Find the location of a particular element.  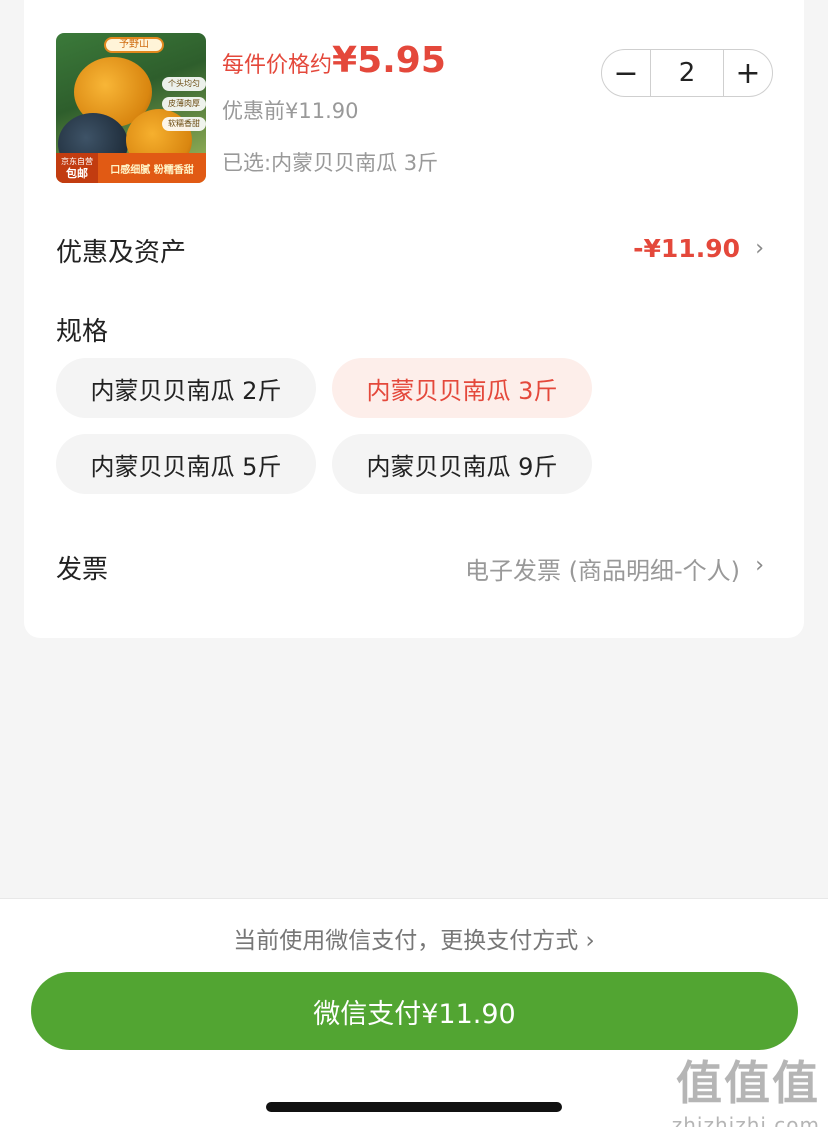

watermark: 值值值 zhizhizhi.com is located at coordinates (746, 1087).